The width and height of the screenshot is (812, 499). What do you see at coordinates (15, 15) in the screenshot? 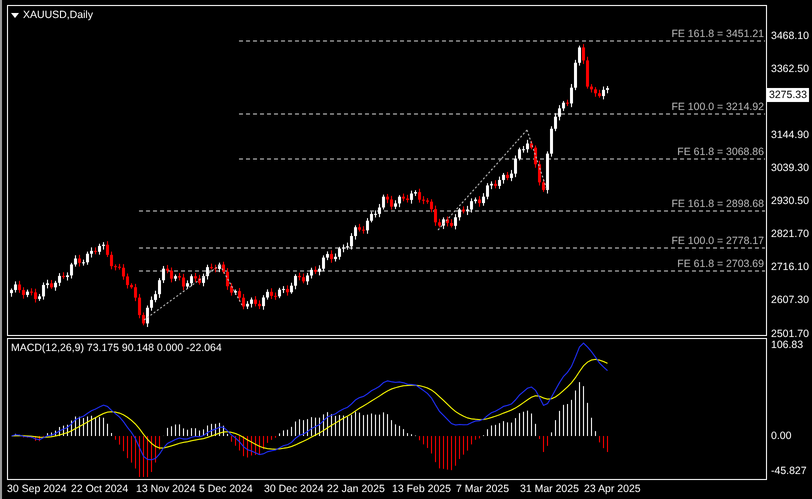
I see `dropdown-triangle-icon` at bounding box center [15, 15].